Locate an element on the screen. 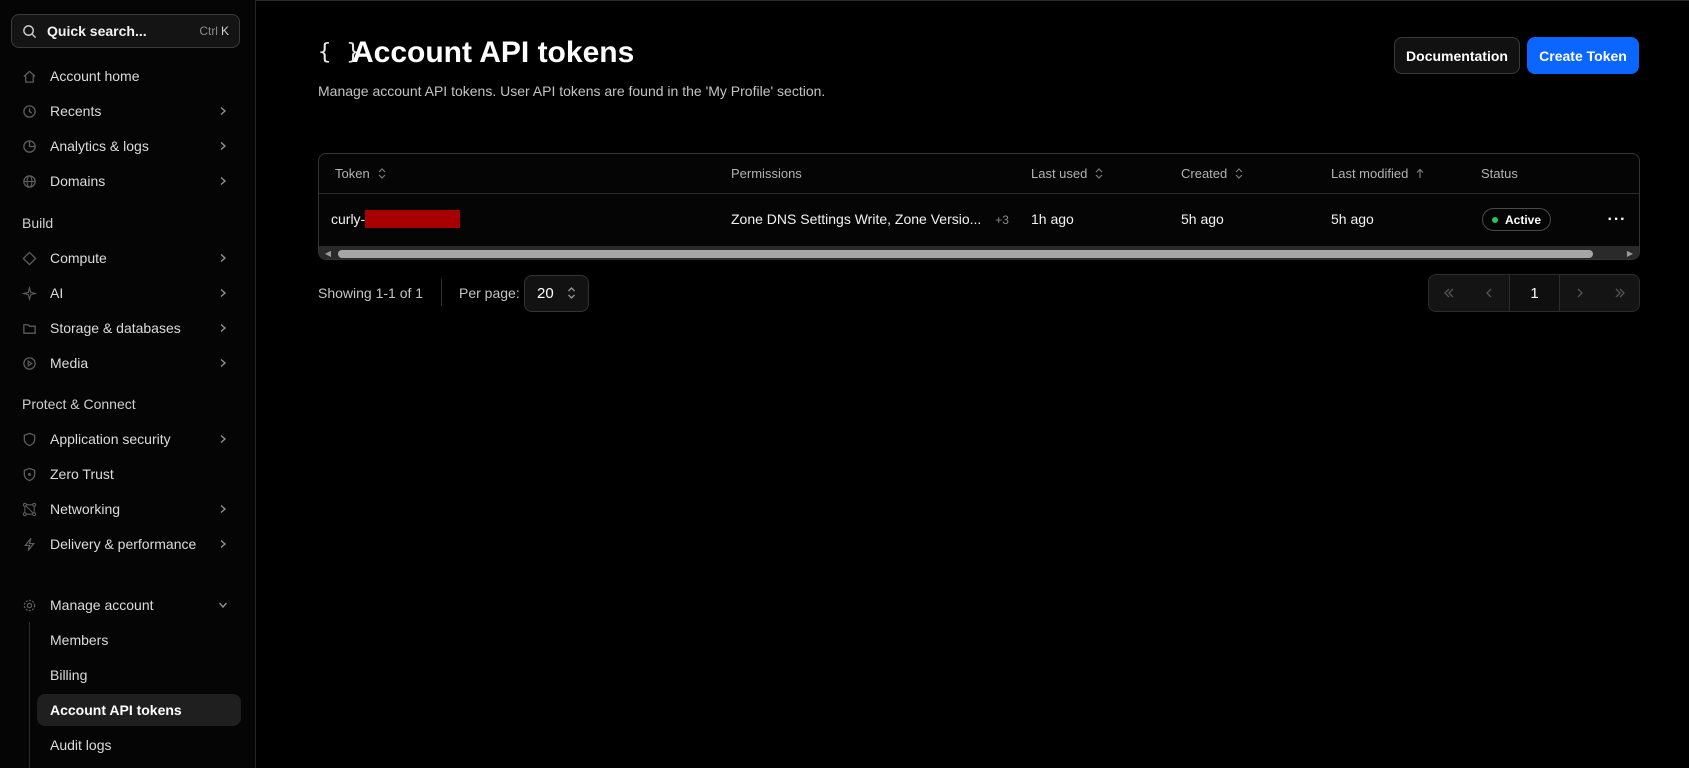 Image resolution: width=1689 pixels, height=768 pixels. network-icon is located at coordinates (29, 509).